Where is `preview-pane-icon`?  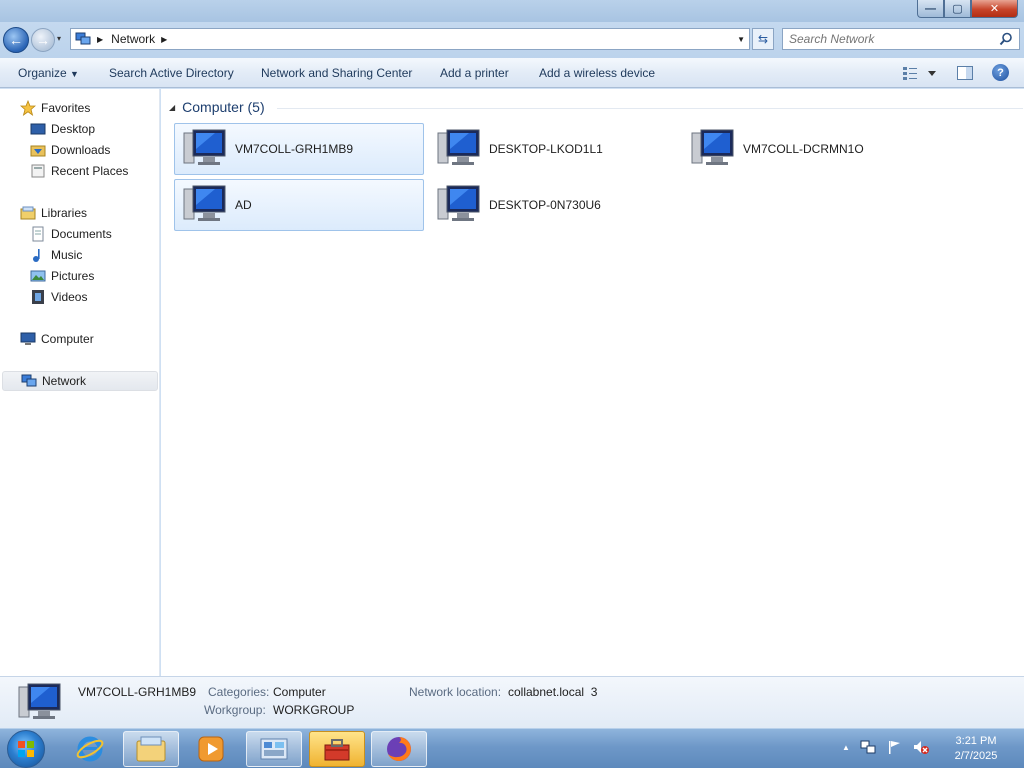
preview-pane-icon is located at coordinates (965, 73).